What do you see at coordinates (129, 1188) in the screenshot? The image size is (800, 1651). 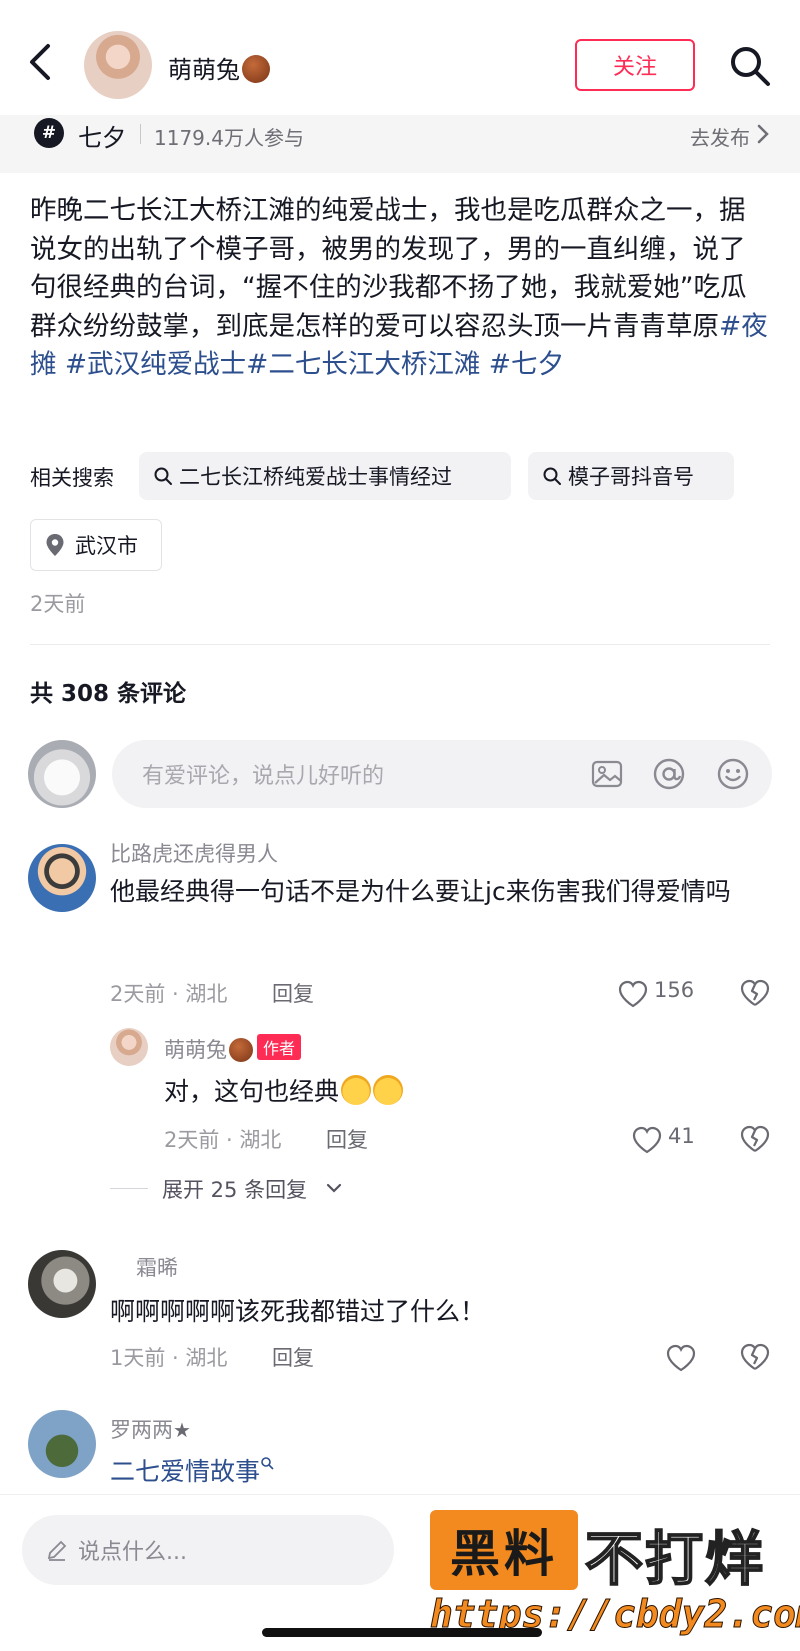 I see `expand-line` at bounding box center [129, 1188].